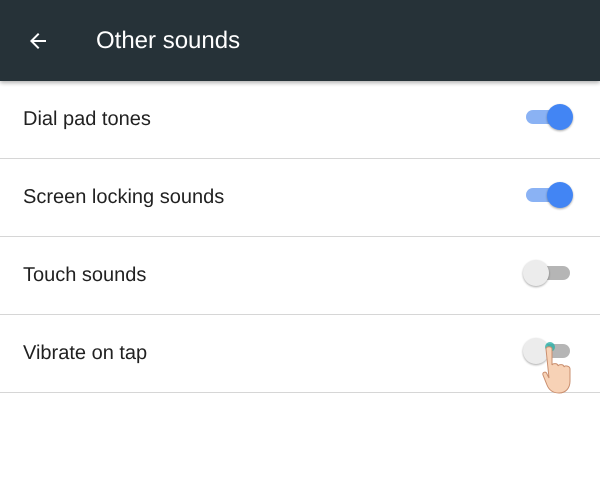 The width and height of the screenshot is (600, 495). Describe the element at coordinates (168, 40) in the screenshot. I see `screen-title: Other sounds` at that location.